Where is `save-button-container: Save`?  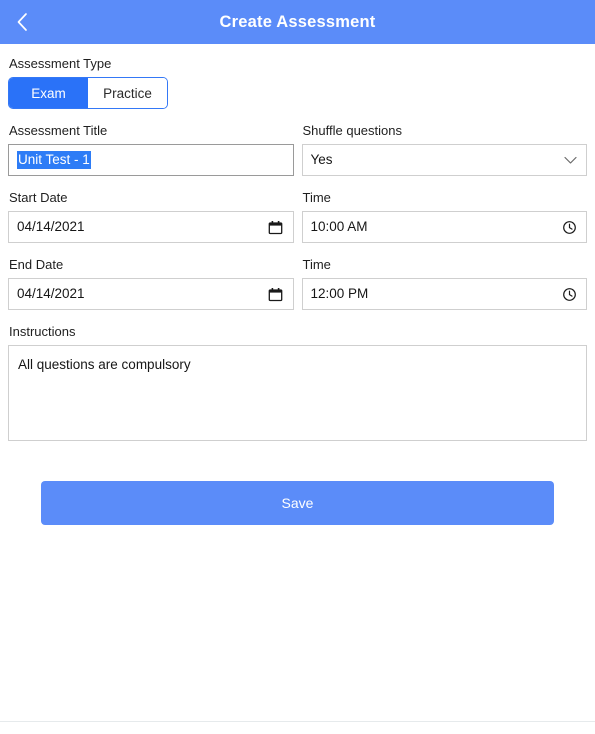 save-button-container: Save is located at coordinates (297, 503).